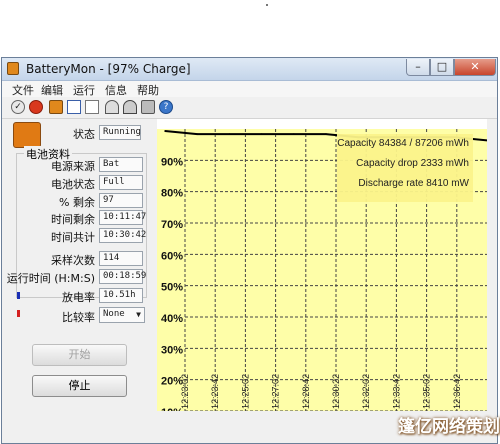 This screenshot has width=500, height=444. I want to click on gauge-icon, so click(112, 107).